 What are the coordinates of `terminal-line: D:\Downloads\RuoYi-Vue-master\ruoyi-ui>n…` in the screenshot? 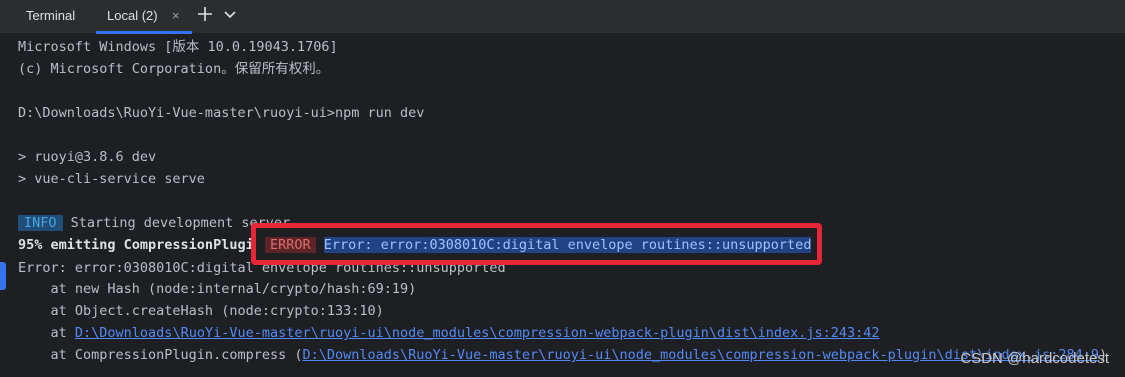 It's located at (221, 113).